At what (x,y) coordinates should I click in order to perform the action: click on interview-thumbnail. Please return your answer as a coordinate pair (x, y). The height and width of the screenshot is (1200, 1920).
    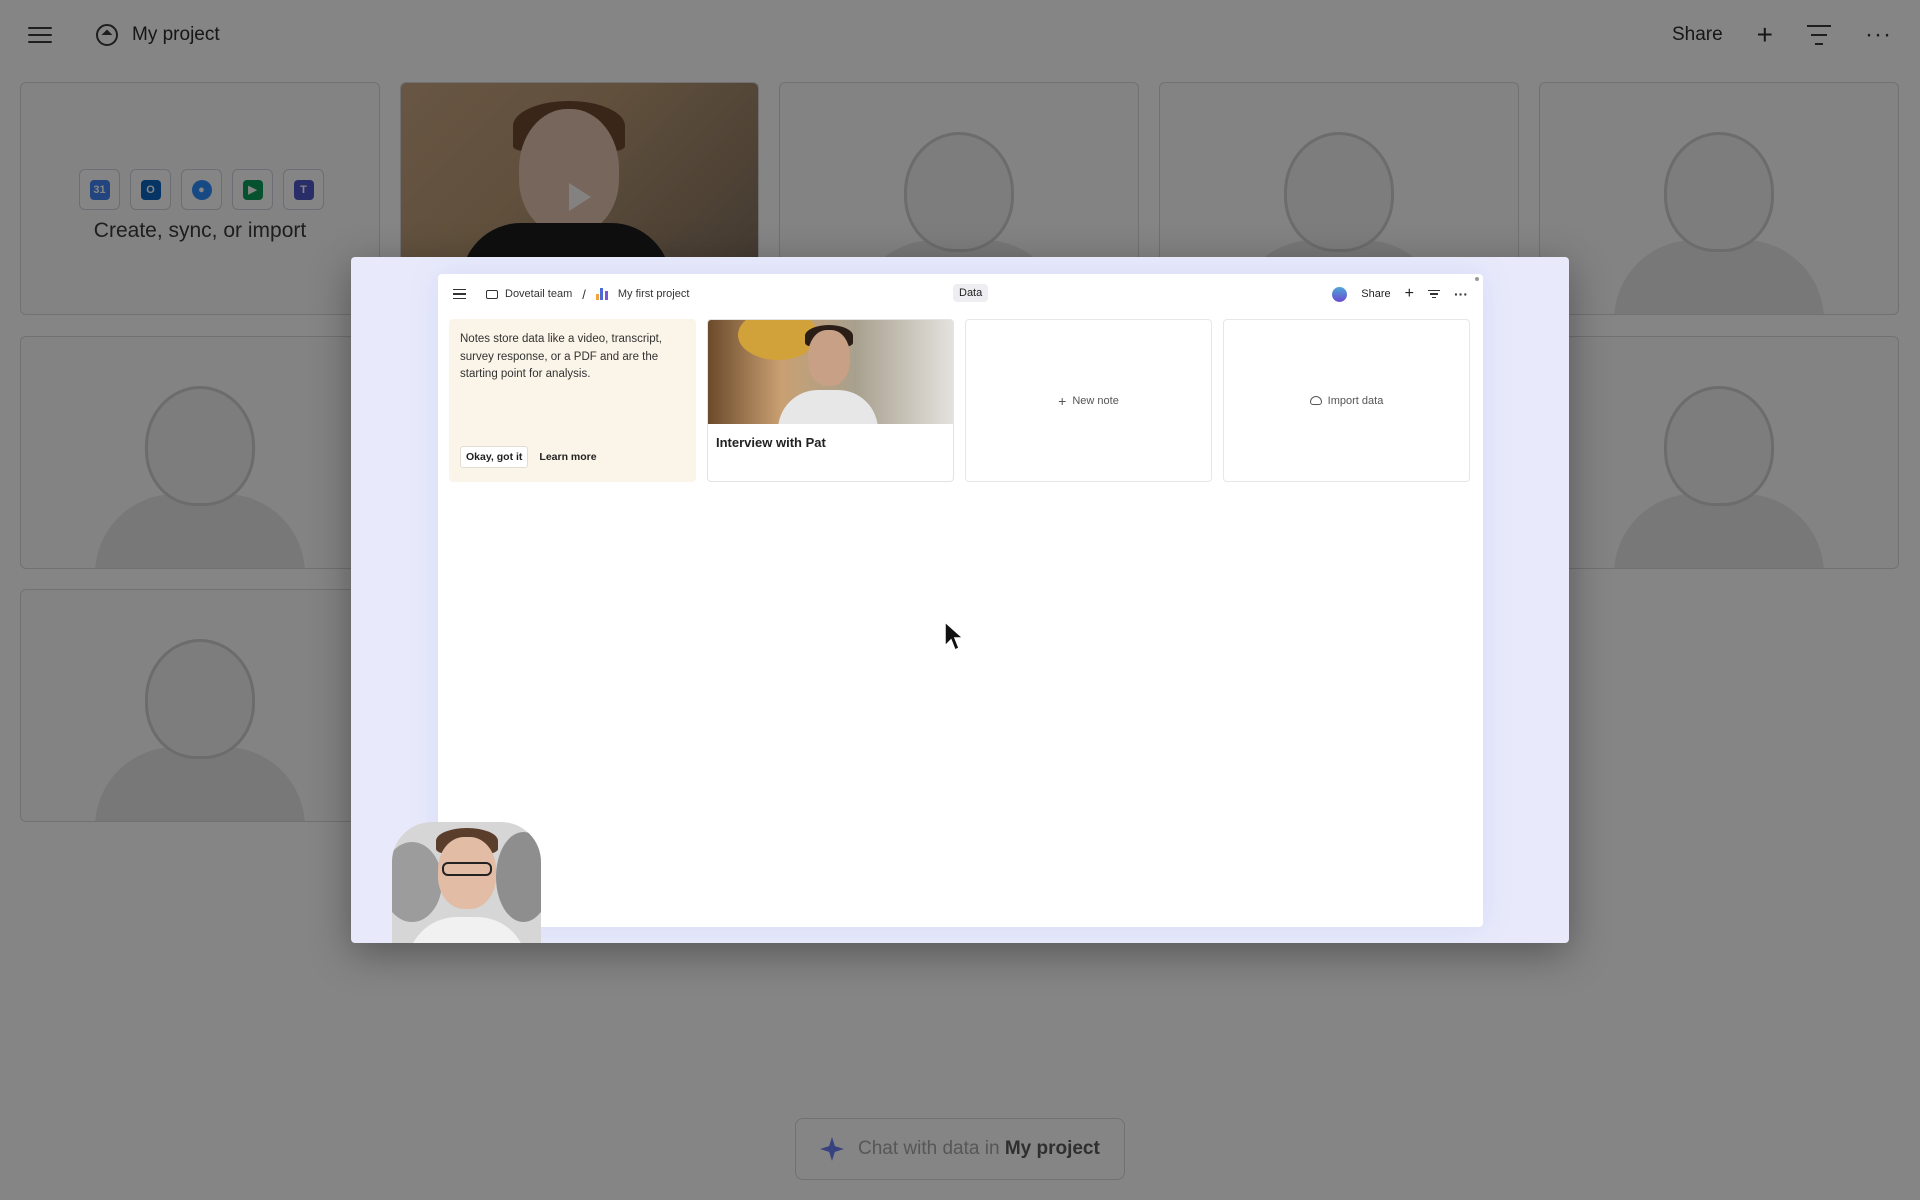
    Looking at the image, I should click on (830, 372).